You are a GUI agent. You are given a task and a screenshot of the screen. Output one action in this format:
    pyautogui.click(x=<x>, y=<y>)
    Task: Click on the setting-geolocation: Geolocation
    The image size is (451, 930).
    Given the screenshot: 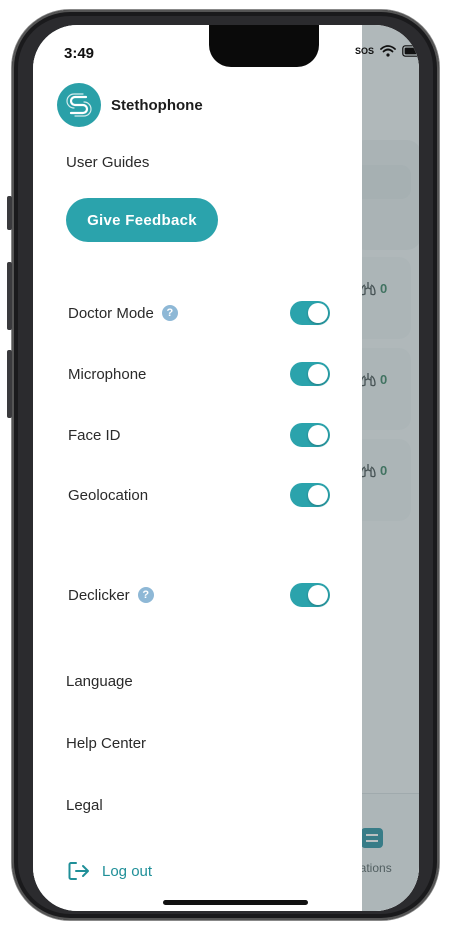 What is the action you would take?
    pyautogui.click(x=199, y=495)
    